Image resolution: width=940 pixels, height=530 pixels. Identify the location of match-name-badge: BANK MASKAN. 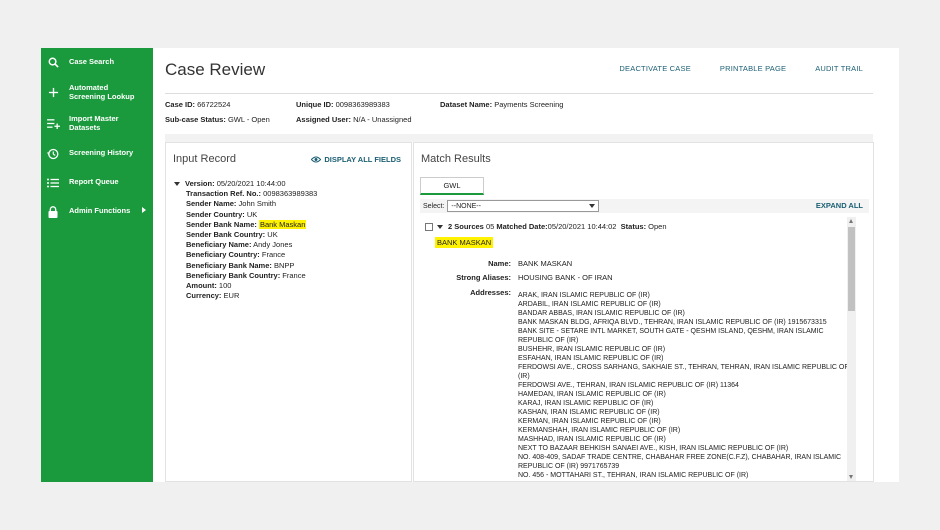
(464, 242).